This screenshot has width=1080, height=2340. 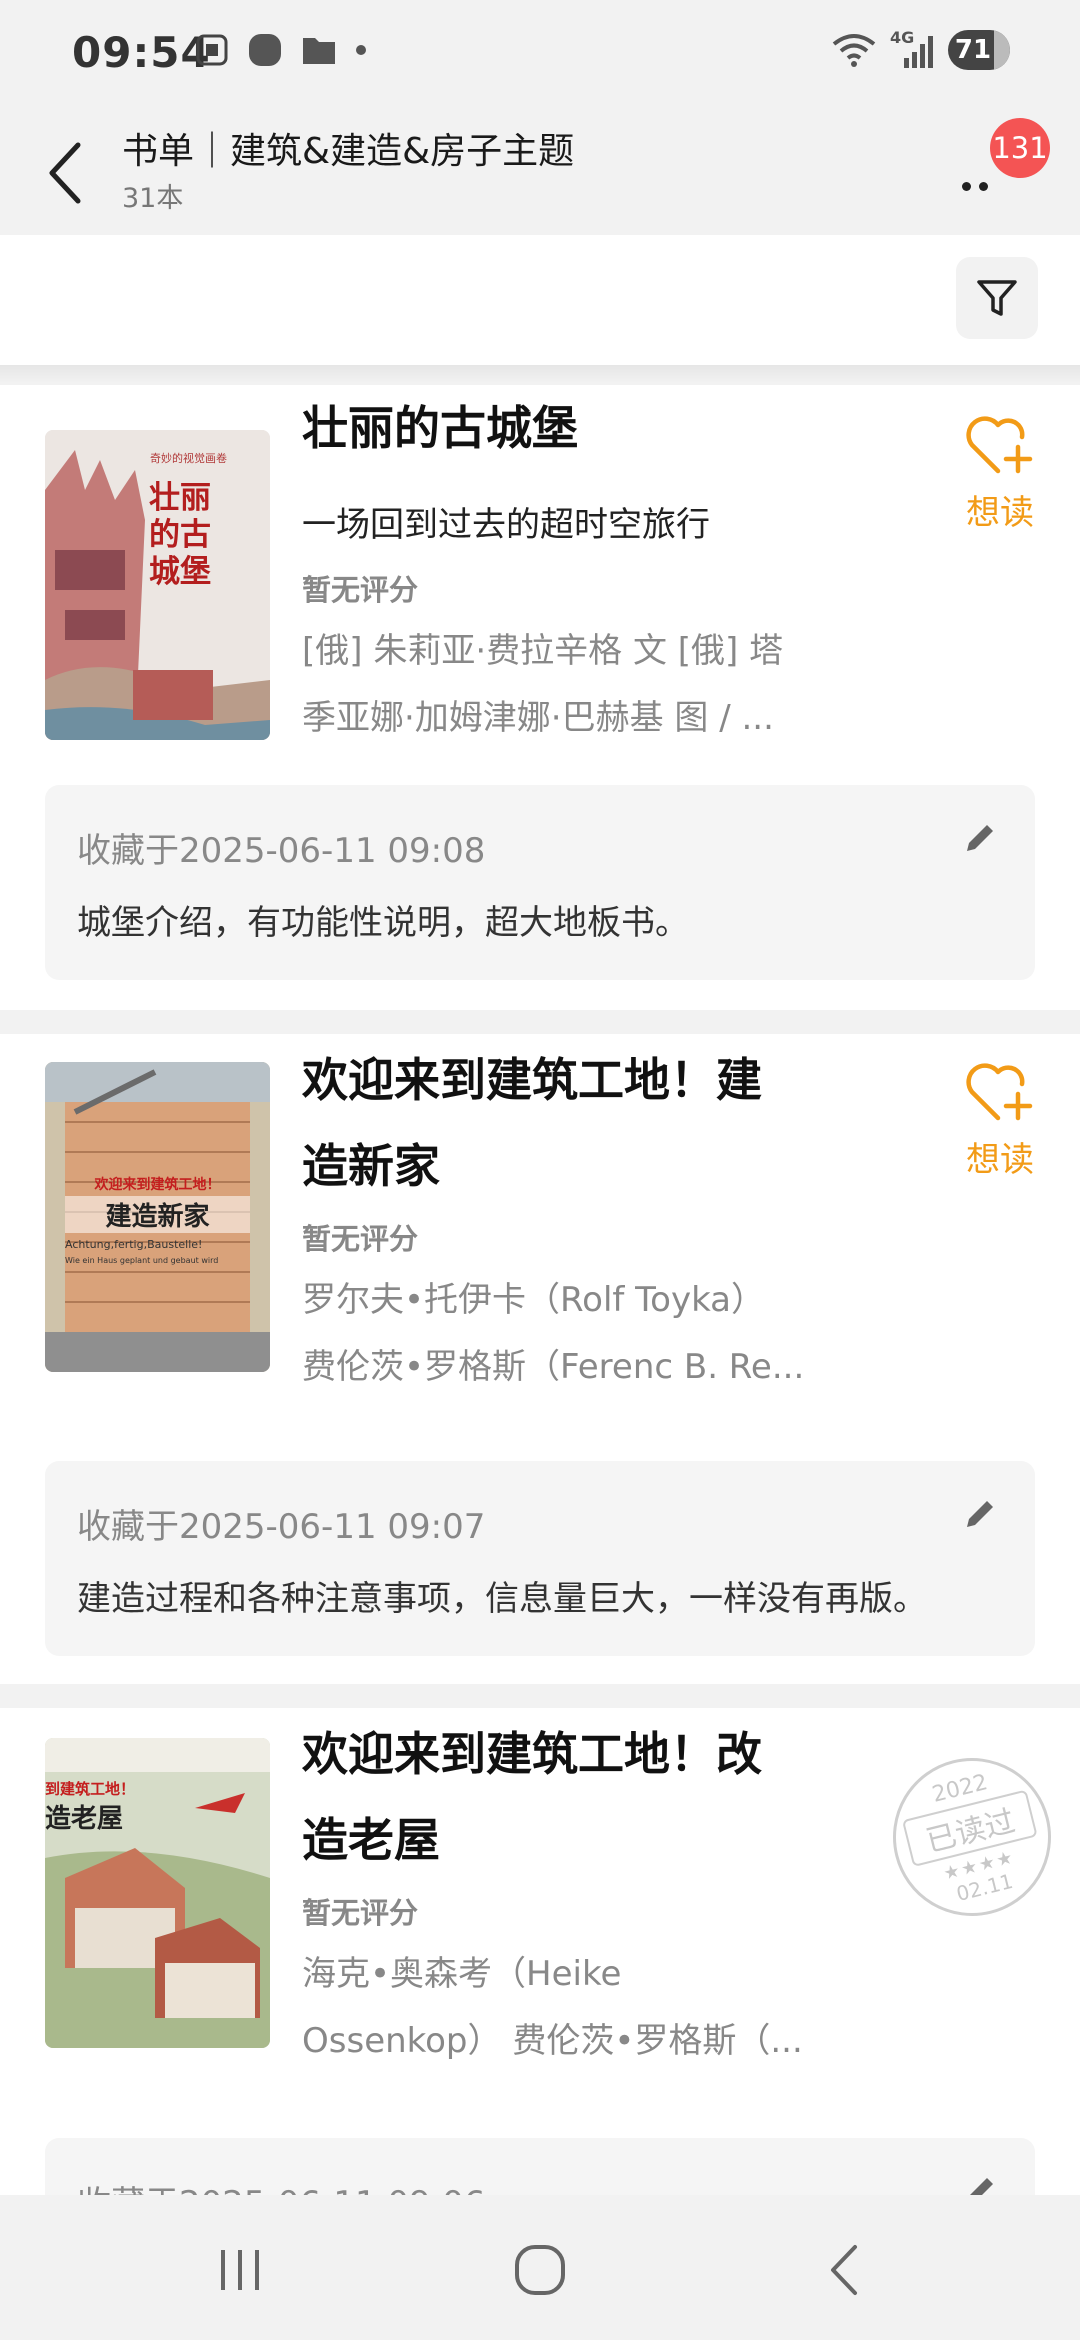 What do you see at coordinates (371, 1840) in the screenshot?
I see `book-title-line: 造老屋` at bounding box center [371, 1840].